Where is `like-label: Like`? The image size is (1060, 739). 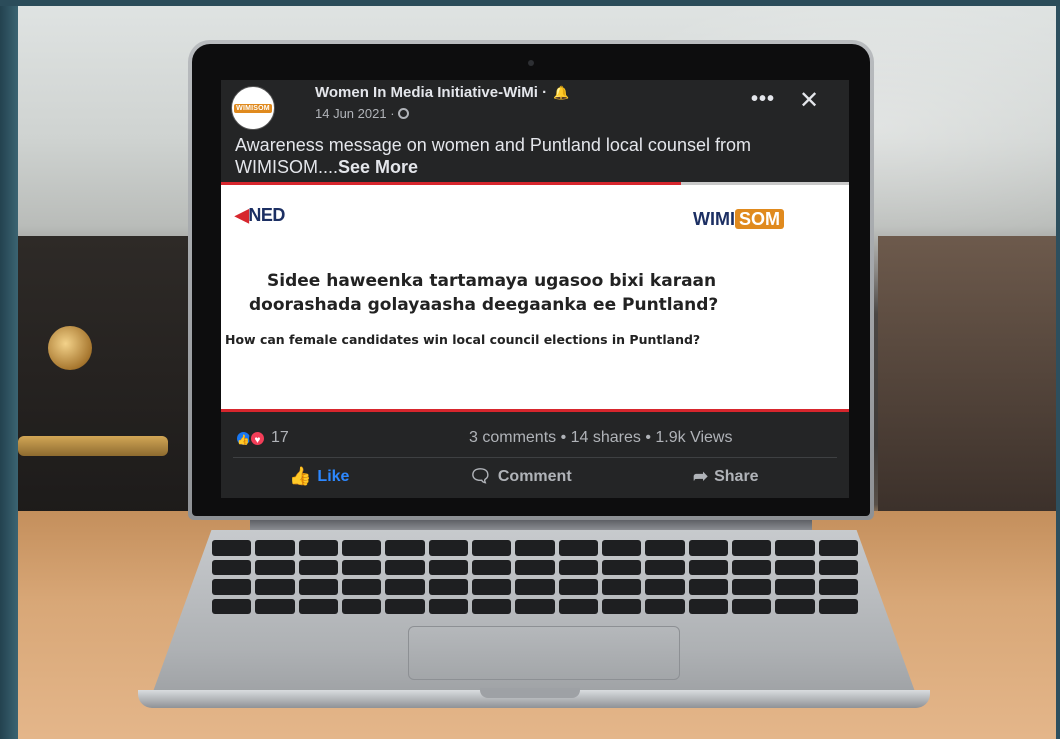
like-label: Like is located at coordinates (333, 476).